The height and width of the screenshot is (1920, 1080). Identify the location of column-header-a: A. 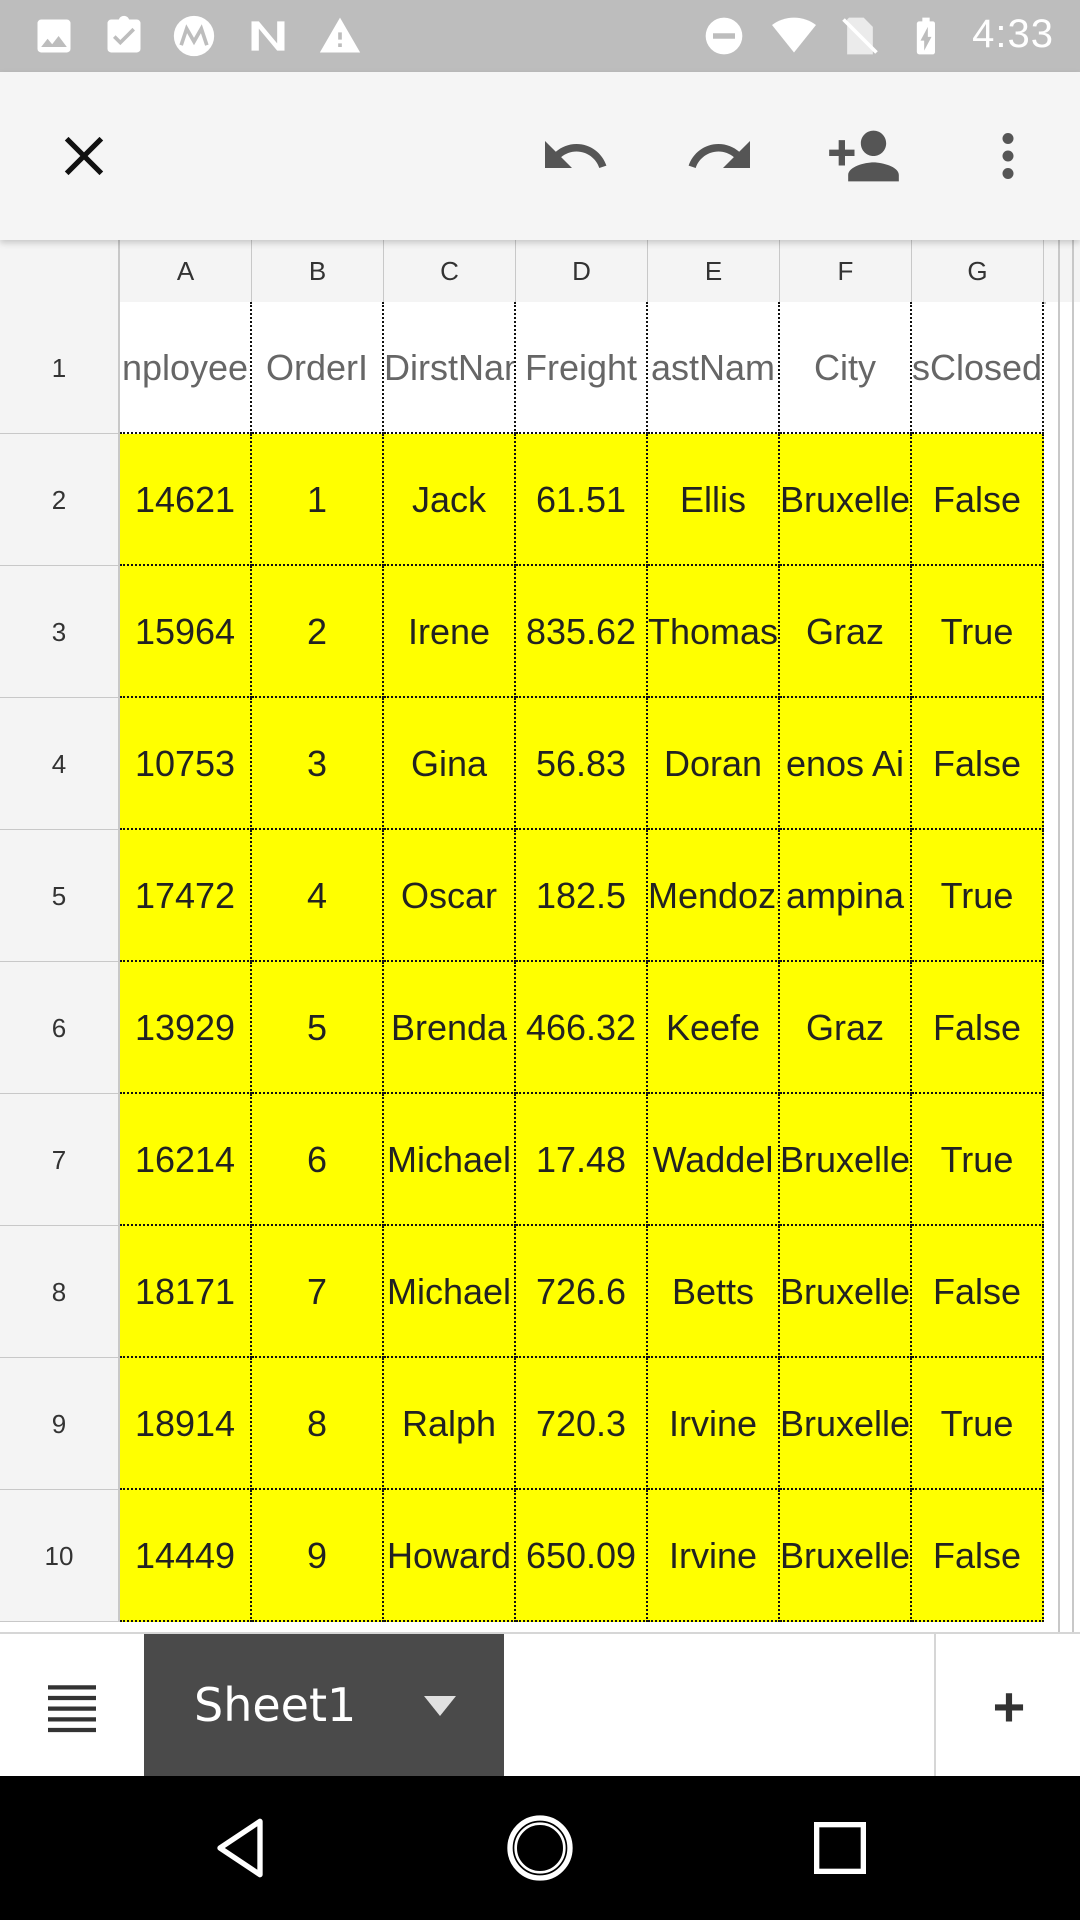
(186, 271).